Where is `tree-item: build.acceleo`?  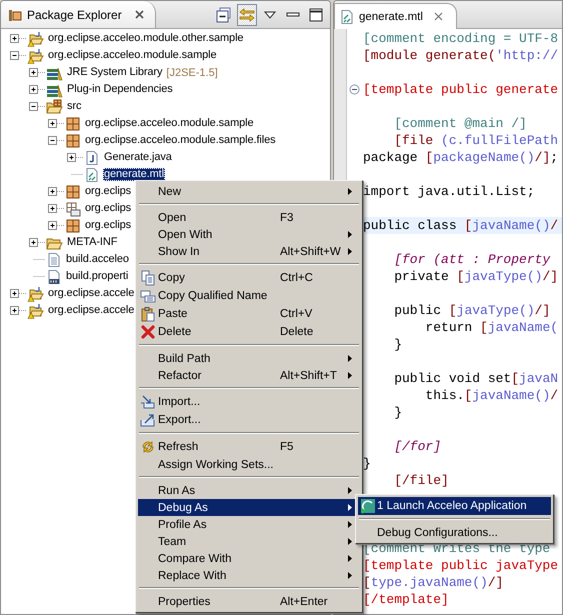
tree-item: build.acceleo is located at coordinates (97, 259).